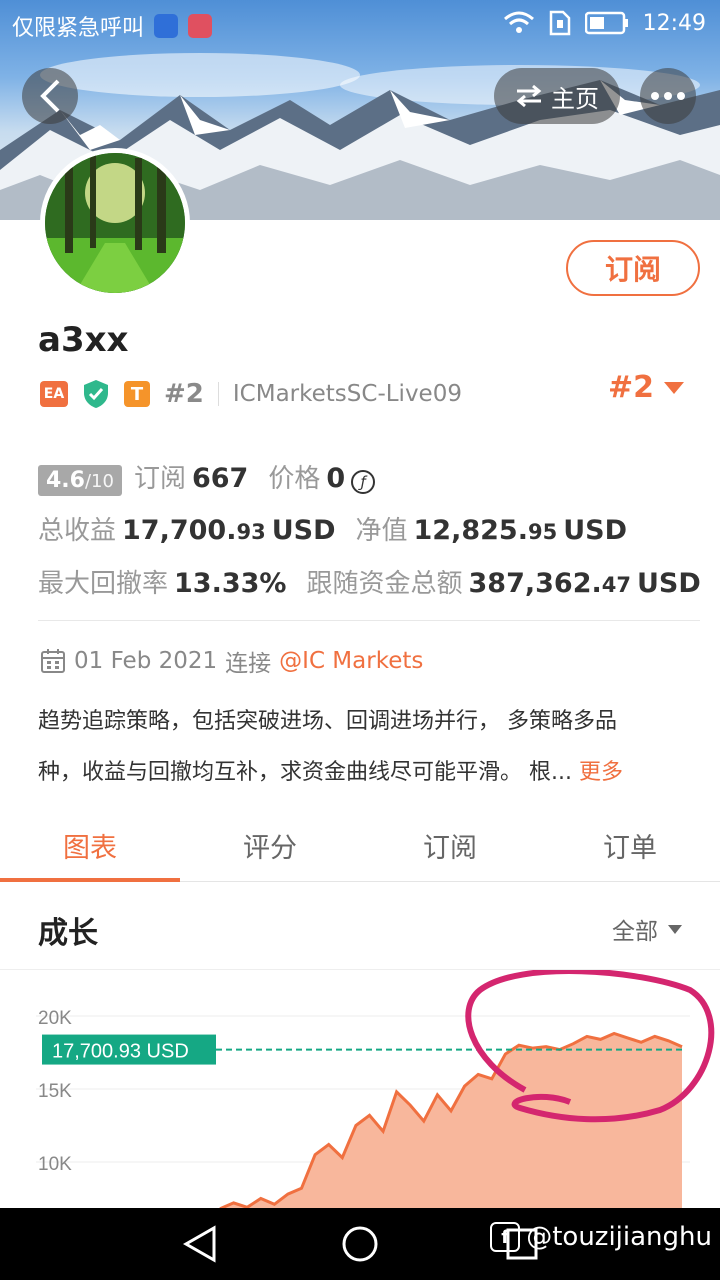 Image resolution: width=720 pixels, height=1280 pixels. Describe the element at coordinates (363, 482) in the screenshot. I see `coin-icon: ƒ` at that location.